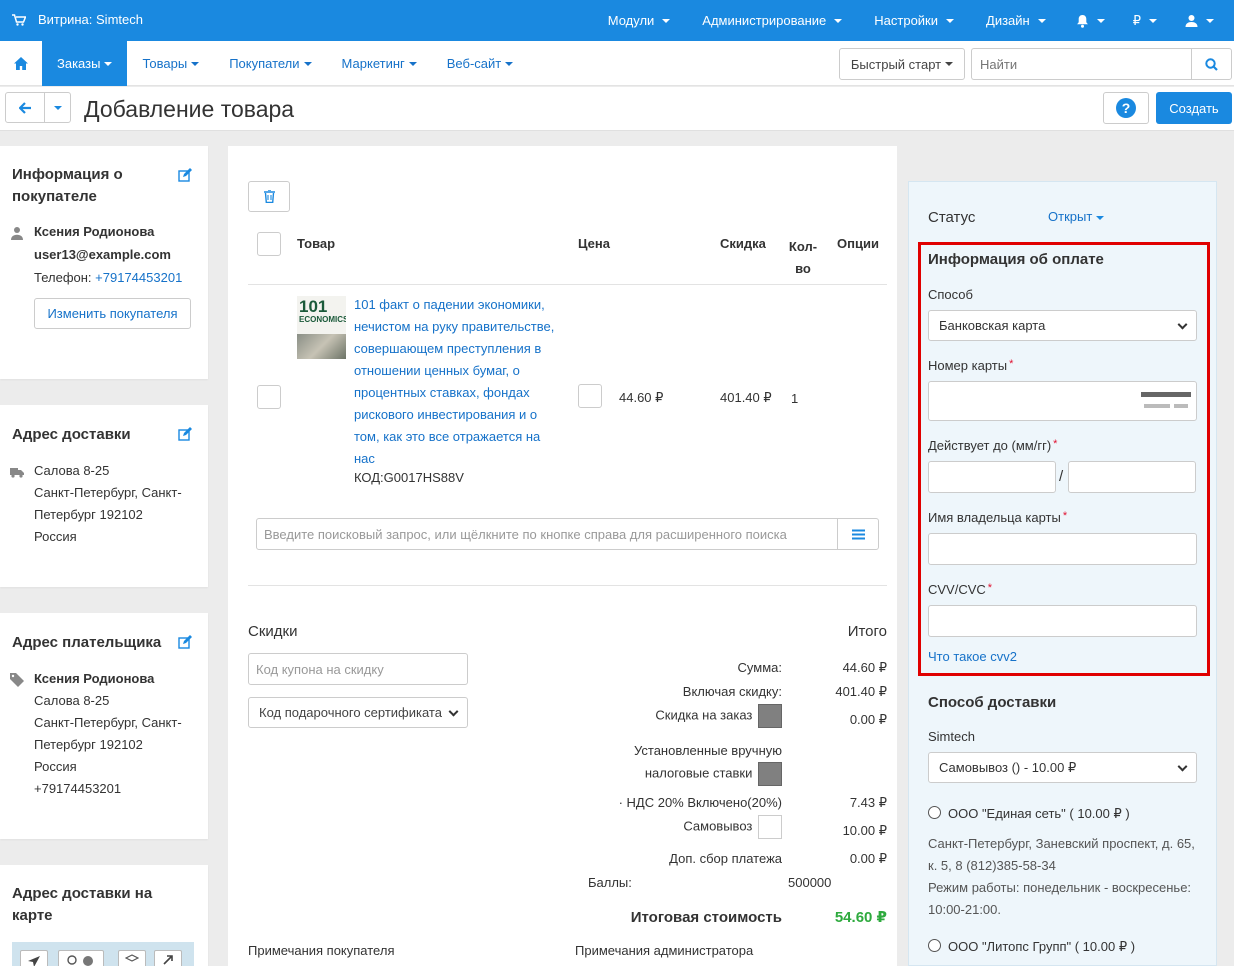 This screenshot has height=966, width=1234. What do you see at coordinates (81, 958) in the screenshot?
I see `map-ruler-button` at bounding box center [81, 958].